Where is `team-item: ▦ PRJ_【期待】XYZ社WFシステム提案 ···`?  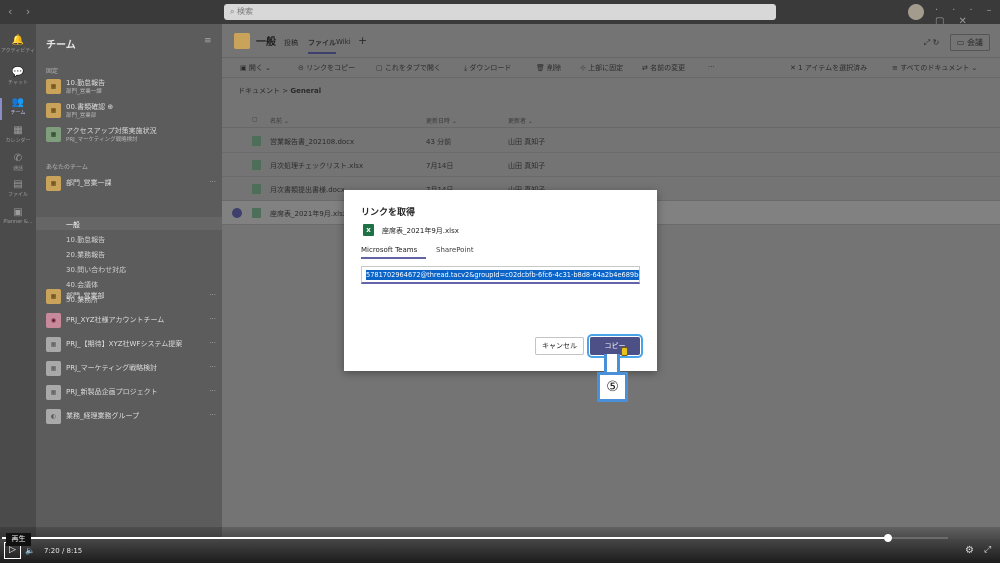
team-item: ▦ PRJ_【期待】XYZ社WFシステム提案 ··· is located at coordinates (131, 345).